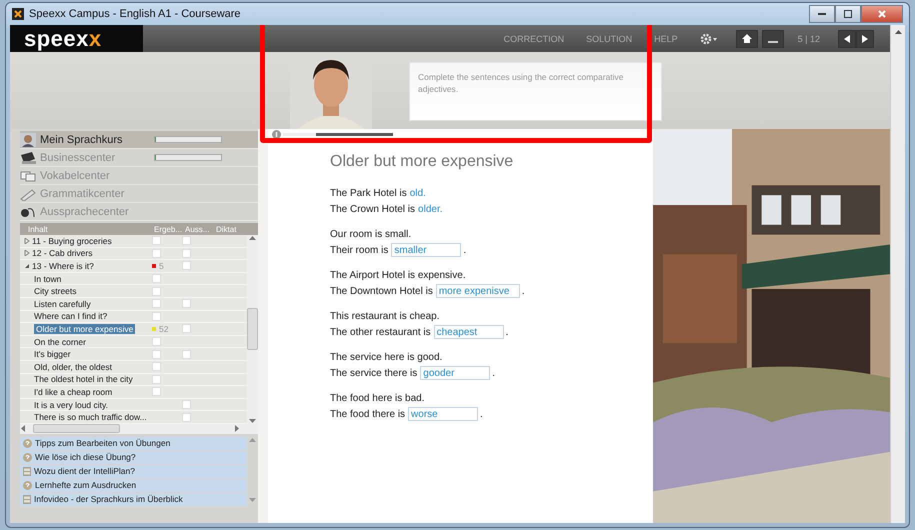 The width and height of the screenshot is (915, 530). What do you see at coordinates (133, 485) in the screenshot?
I see `info-topic: Lernhefte zum Ausdrucken` at bounding box center [133, 485].